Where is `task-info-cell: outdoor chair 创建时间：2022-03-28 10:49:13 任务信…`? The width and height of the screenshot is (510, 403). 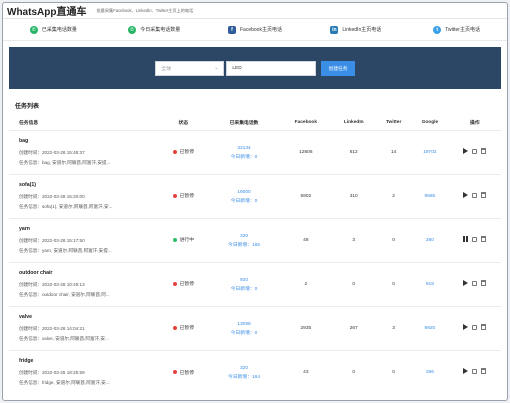
task-info-cell: outdoor chair 创建时间：2022-03-28 10:49:13 任务信… is located at coordinates (84, 283).